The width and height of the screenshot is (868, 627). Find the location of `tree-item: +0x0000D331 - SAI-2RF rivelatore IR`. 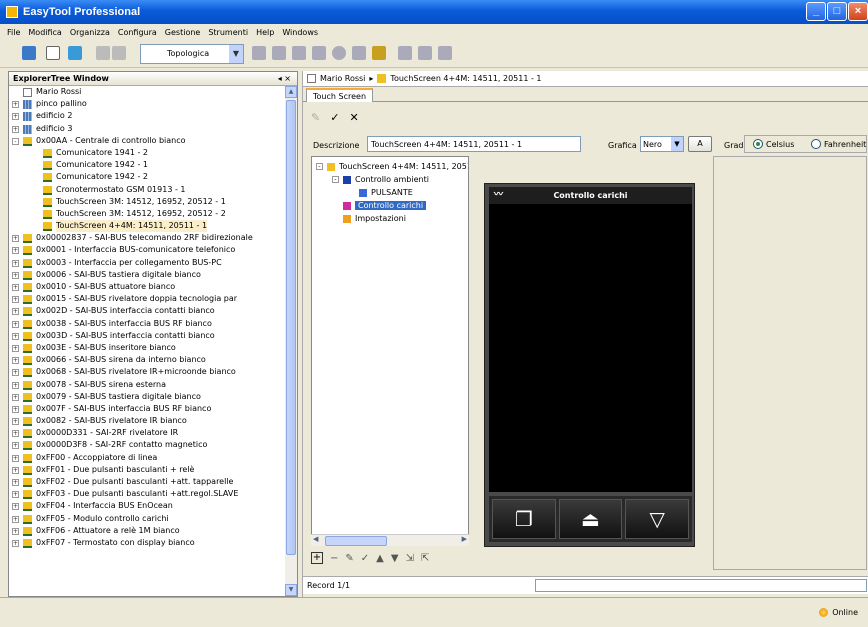

tree-item: +0x0000D331 - SAI-2RF rivelatore IR is located at coordinates (148, 433).